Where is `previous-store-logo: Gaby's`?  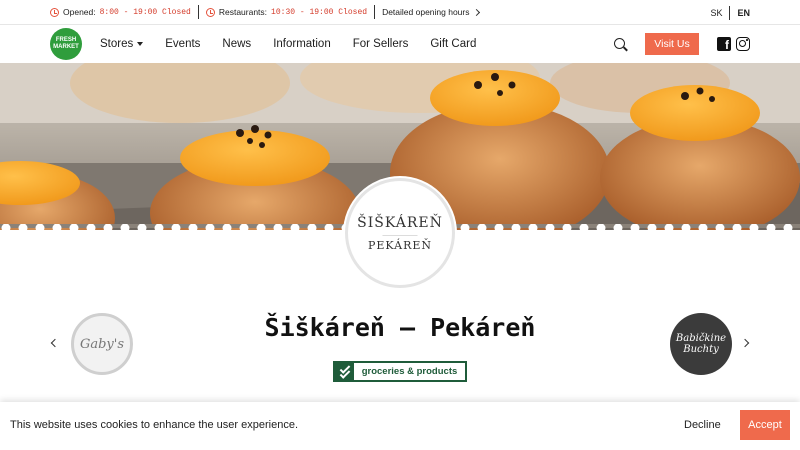
previous-store-logo: Gaby's is located at coordinates (102, 344).